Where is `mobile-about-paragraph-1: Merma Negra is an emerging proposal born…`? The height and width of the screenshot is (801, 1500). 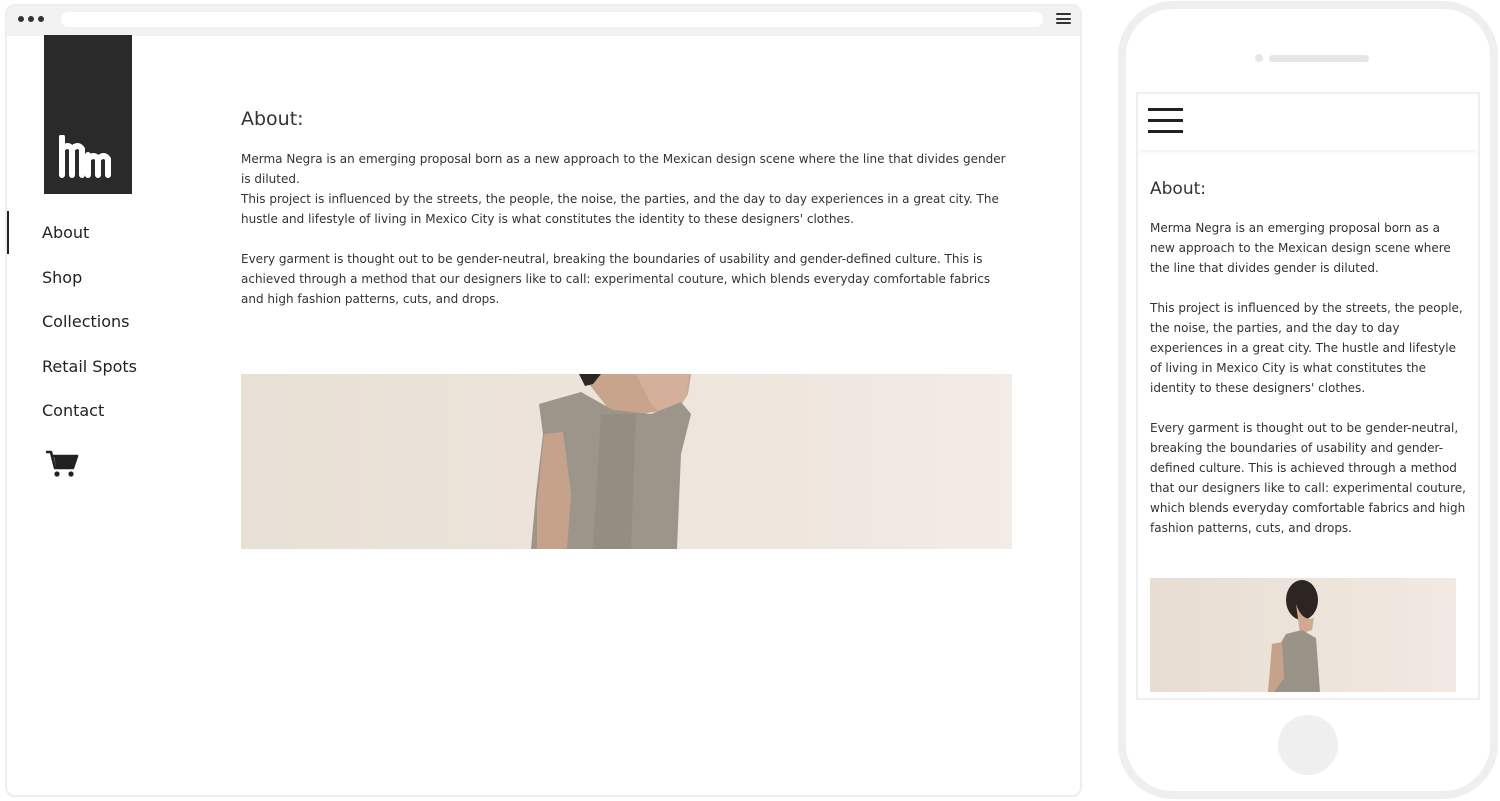 mobile-about-paragraph-1: Merma Negra is an emerging proposal born… is located at coordinates (1300, 248).